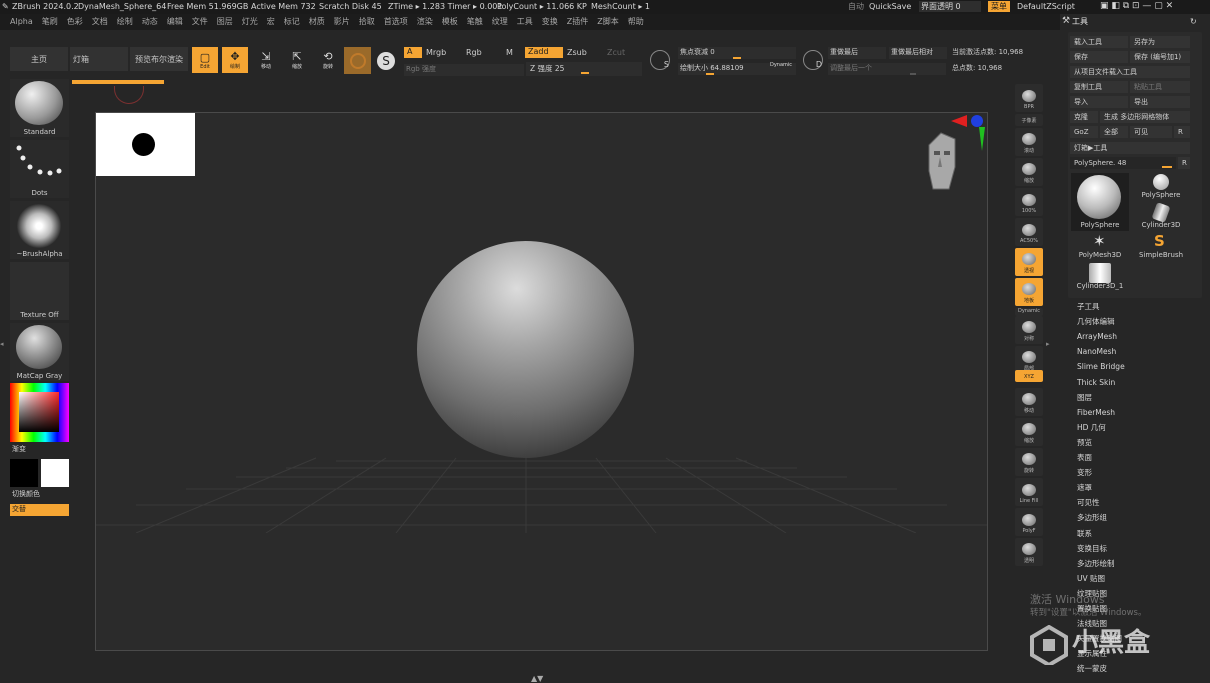 The image size is (1210, 683). Describe the element at coordinates (235, 60) in the screenshot. I see `draw-button: ✥ 绘制` at that location.